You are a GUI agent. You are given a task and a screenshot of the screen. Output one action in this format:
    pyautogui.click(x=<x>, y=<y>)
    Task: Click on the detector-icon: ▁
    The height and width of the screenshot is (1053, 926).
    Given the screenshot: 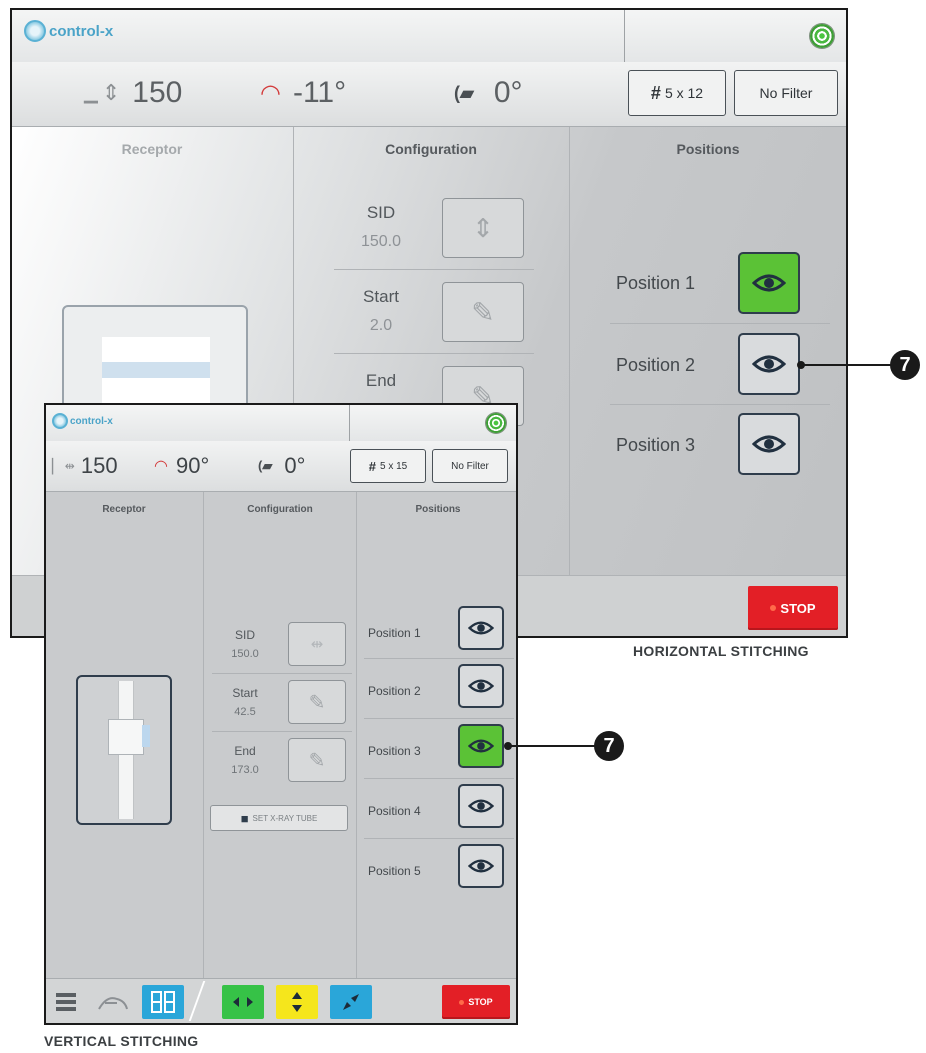 What is the action you would take?
    pyautogui.click(x=91, y=92)
    